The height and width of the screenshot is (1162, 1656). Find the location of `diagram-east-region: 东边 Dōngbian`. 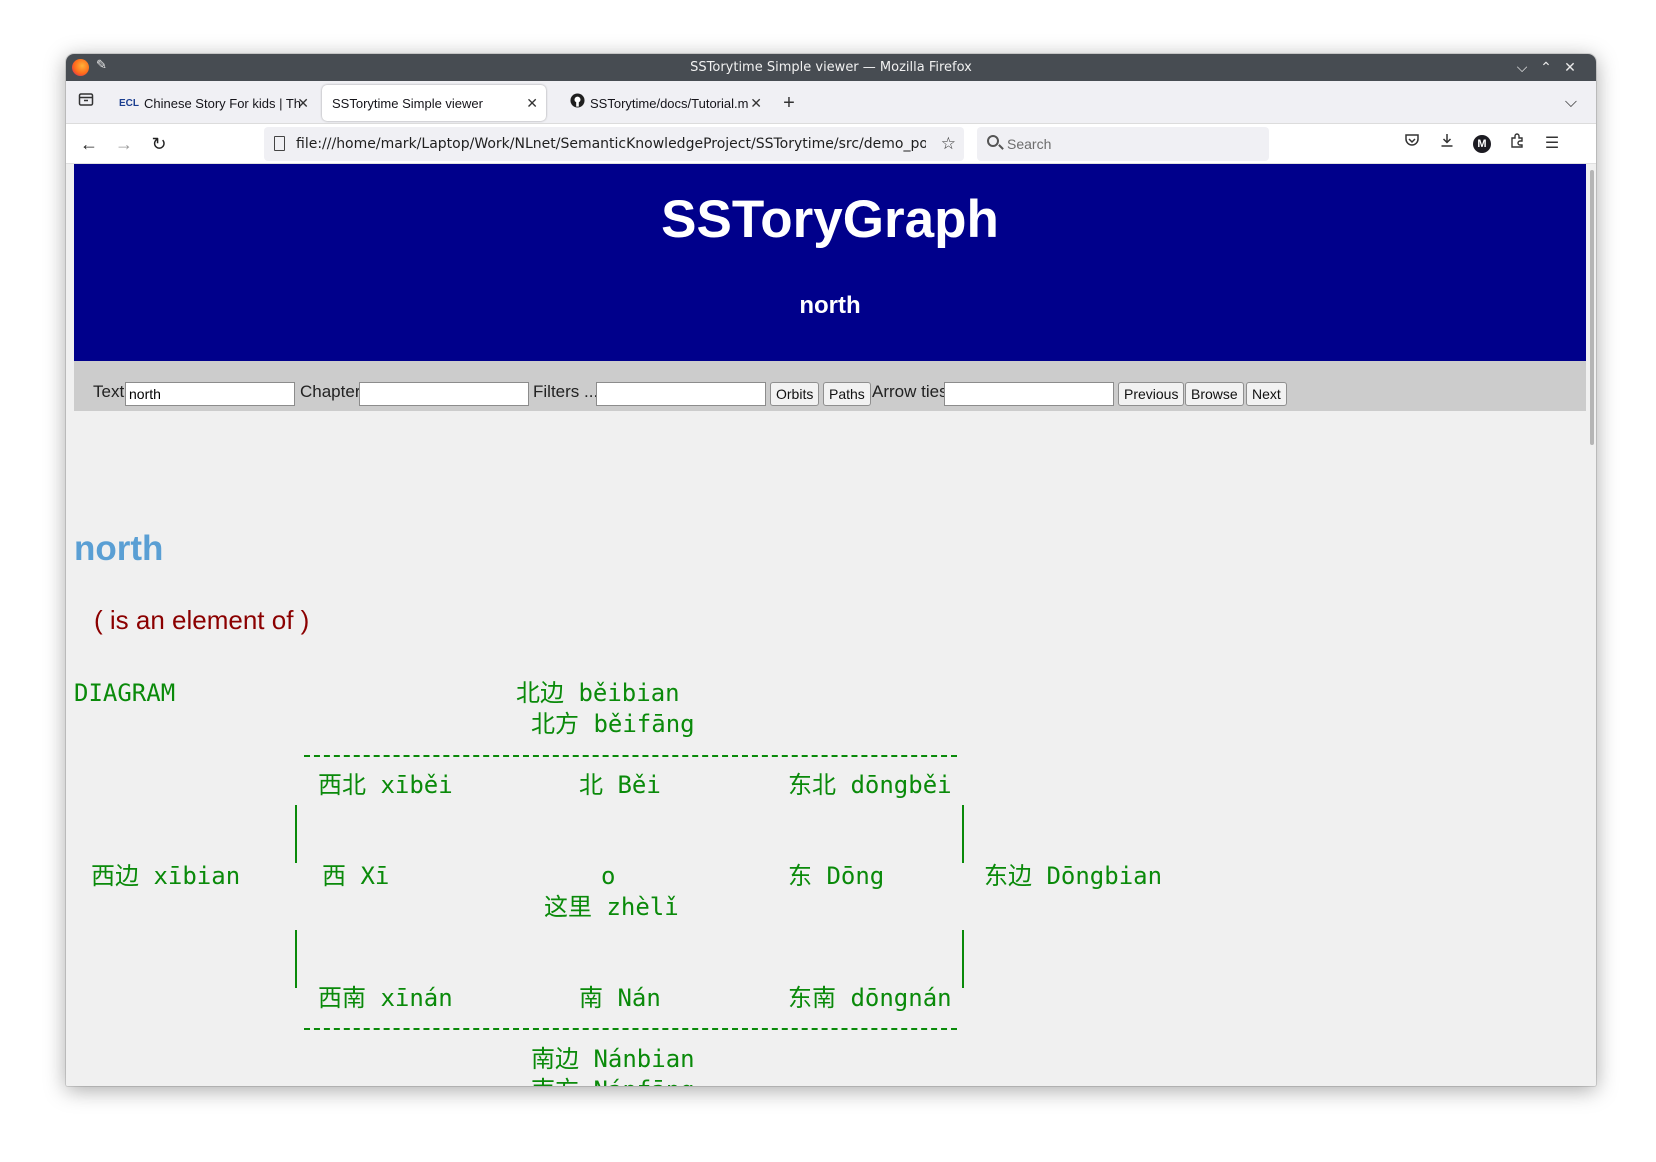

diagram-east-region: 东边 Dōngbian is located at coordinates (1073, 876).